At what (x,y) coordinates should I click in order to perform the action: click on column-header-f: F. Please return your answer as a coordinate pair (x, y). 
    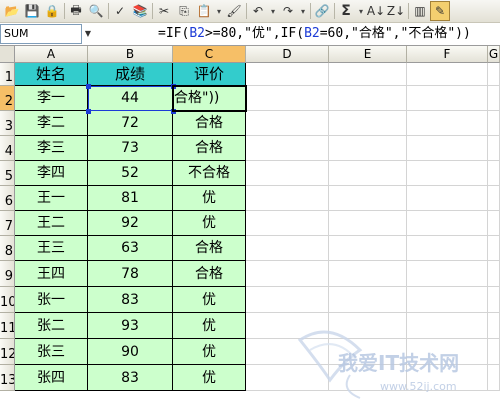
    Looking at the image, I should click on (447, 54).